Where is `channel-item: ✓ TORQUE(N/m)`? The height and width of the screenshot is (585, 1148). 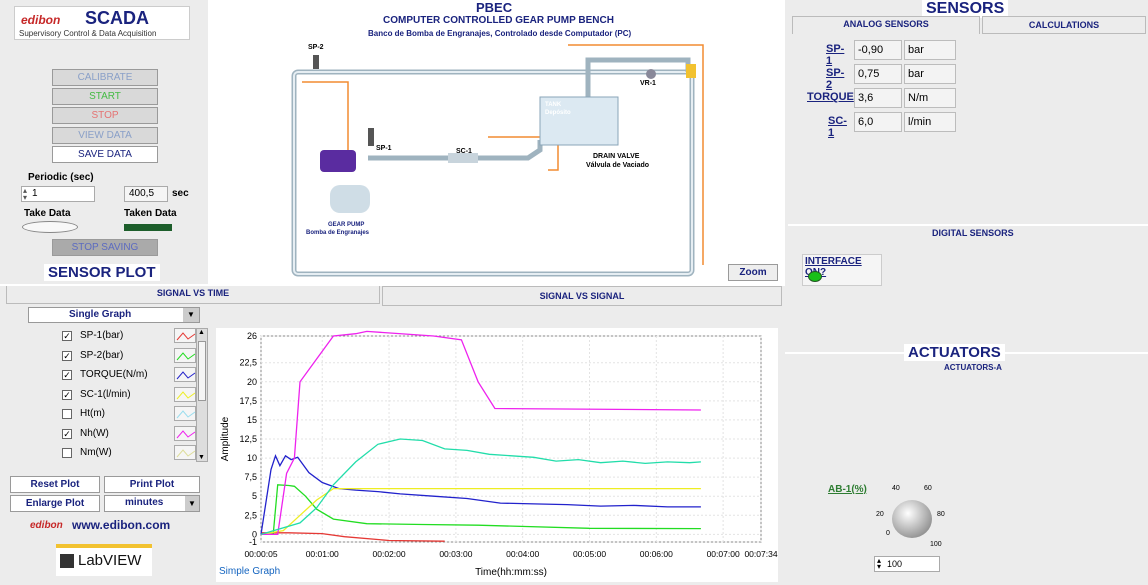
channel-item: ✓ TORQUE(N/m) is located at coordinates (129, 375).